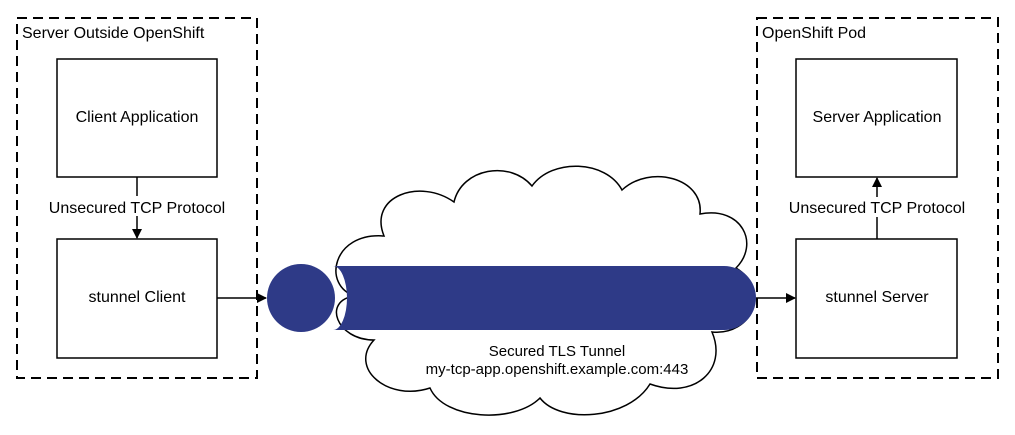  I want to click on tunnel-host: my-tcp-app.openshift.example.com:443, so click(557, 369).